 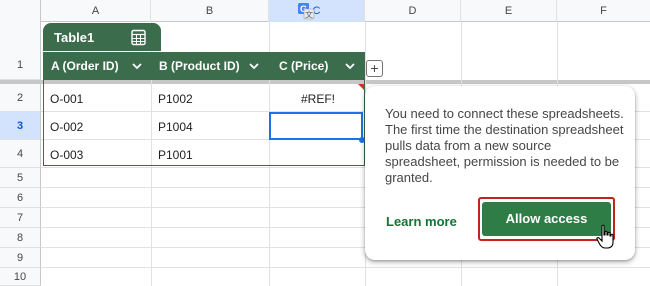 I want to click on column-header-row: A B C D E F, so click(x=325, y=11).